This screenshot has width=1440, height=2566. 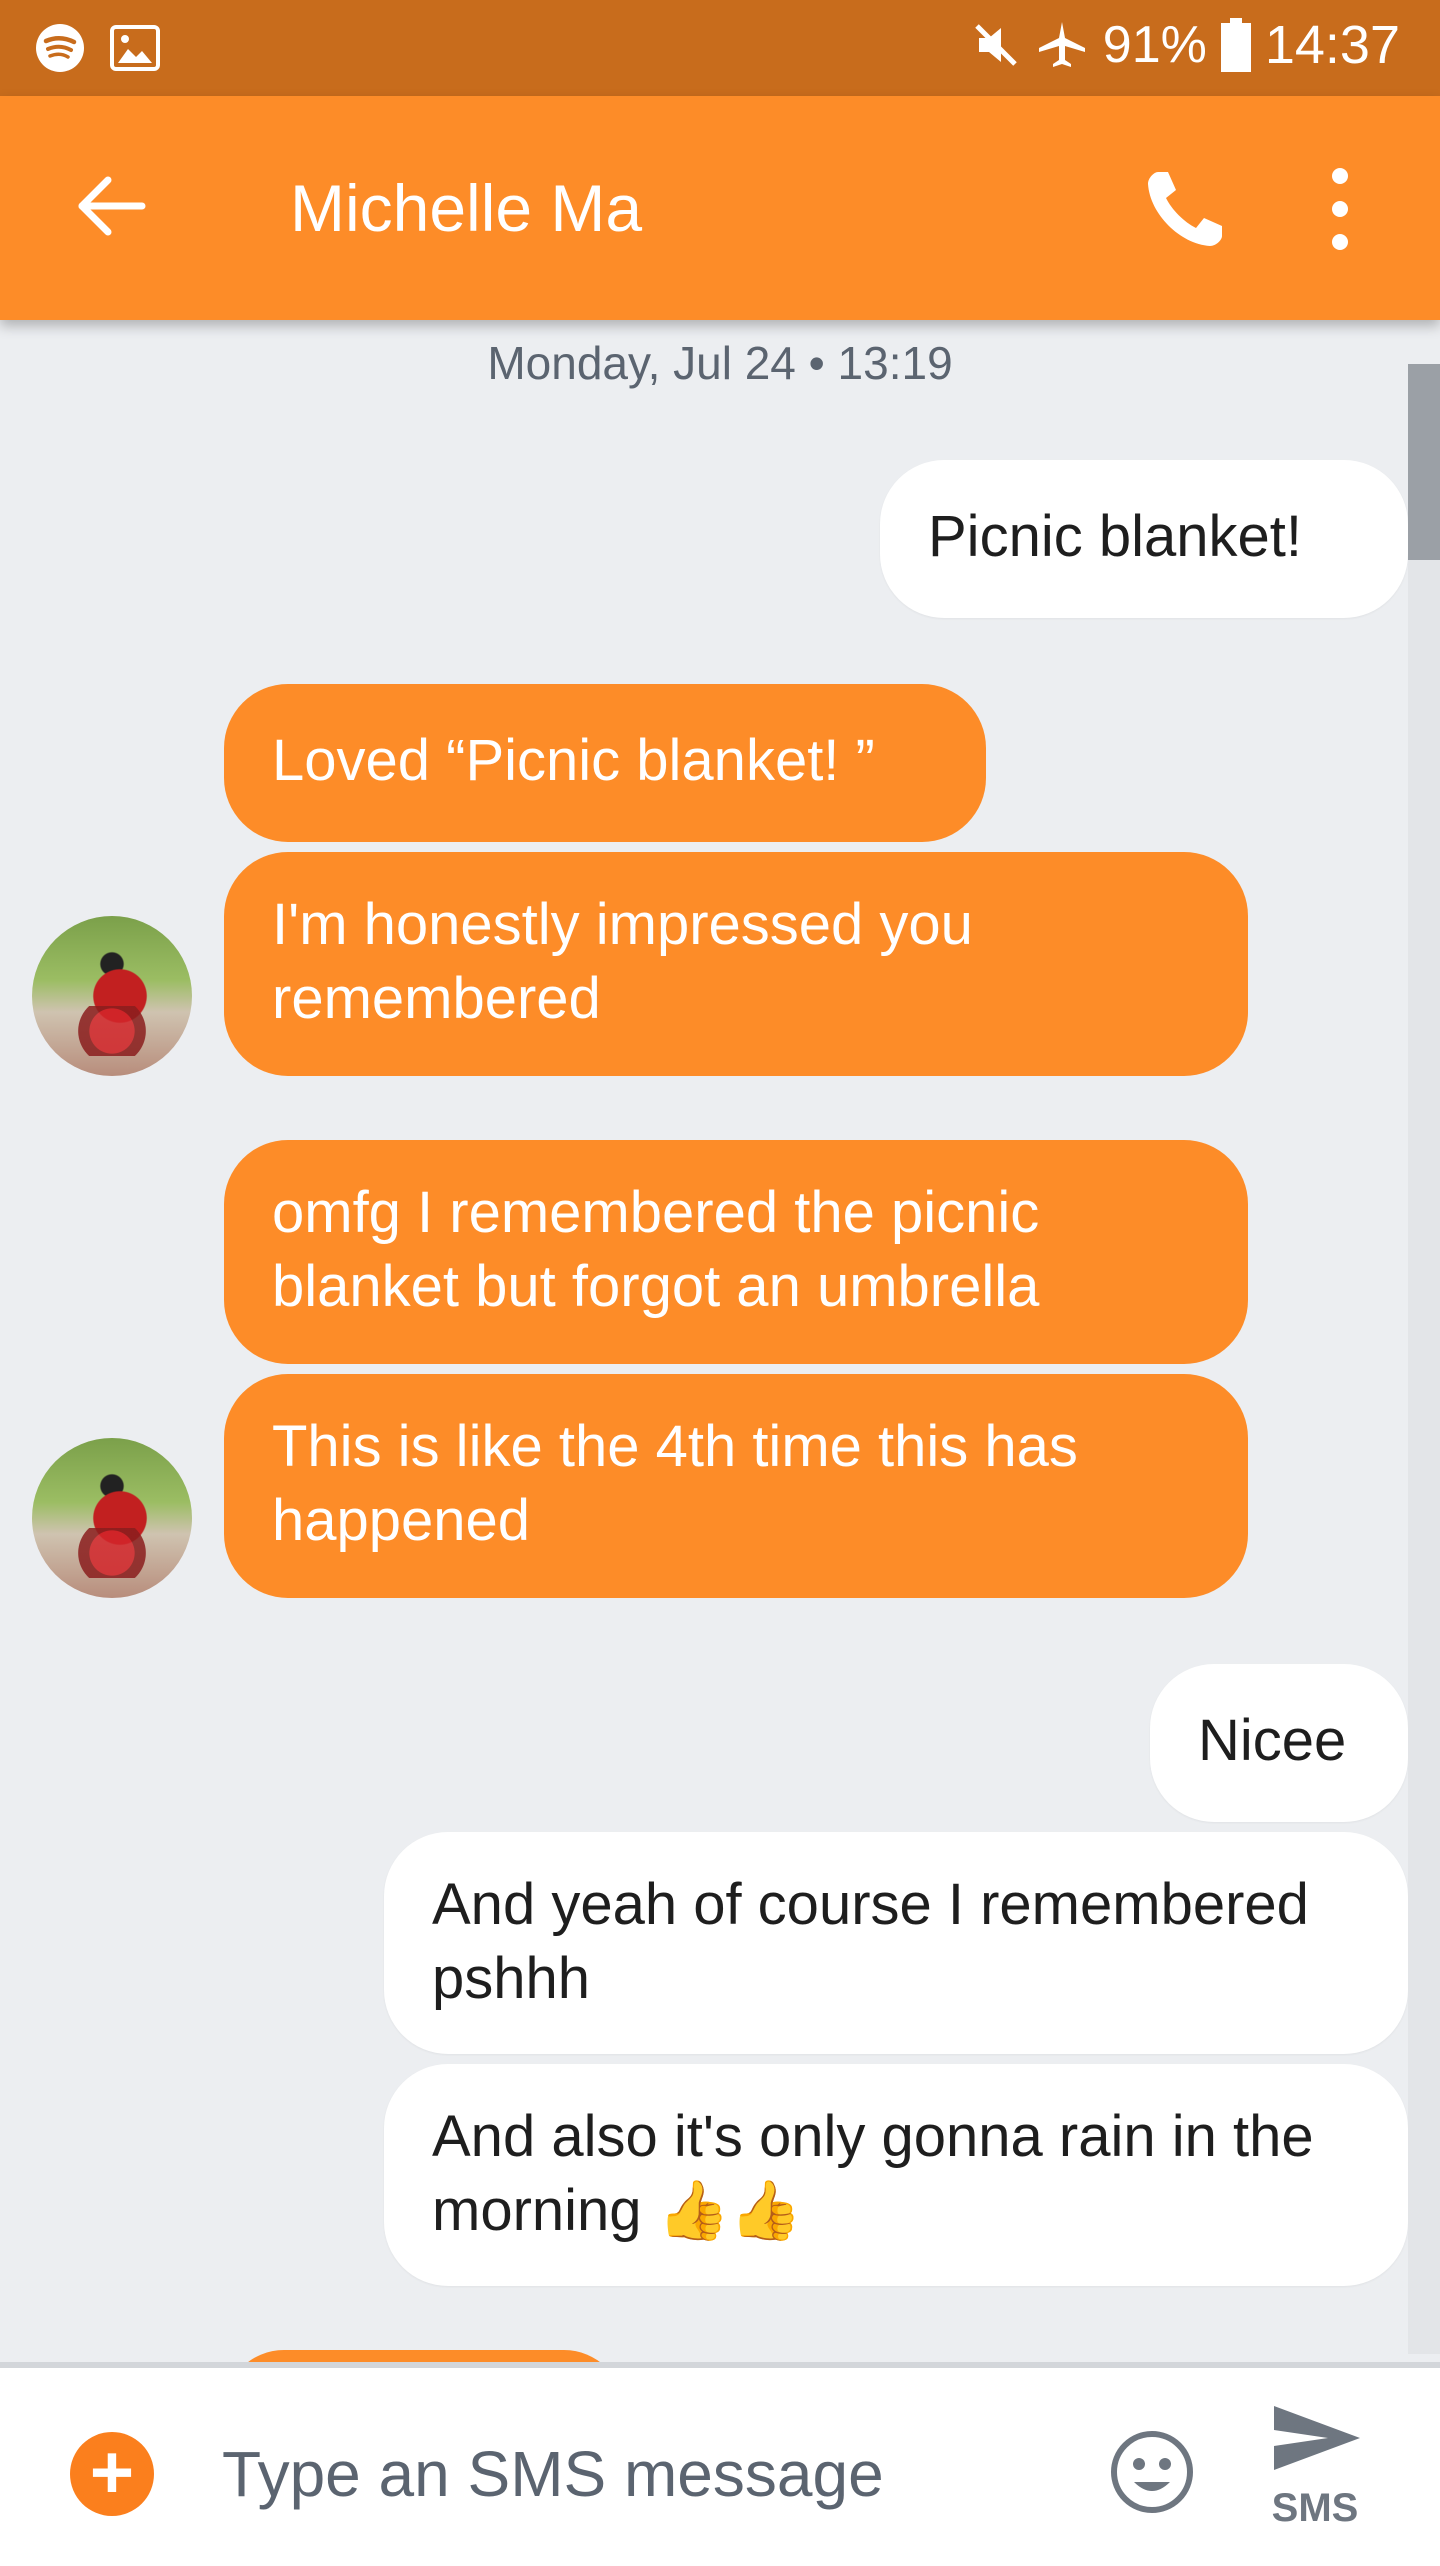 I want to click on plus-icon: +, so click(x=112, y=2474).